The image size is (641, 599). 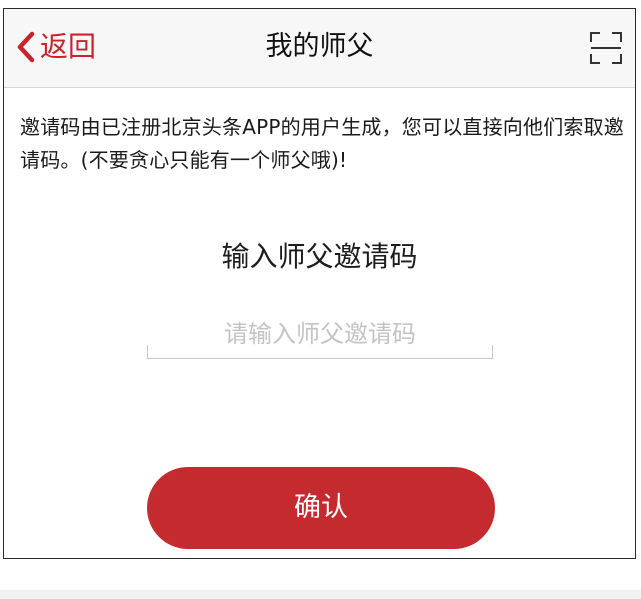 I want to click on invite-code-input, so click(x=320, y=334).